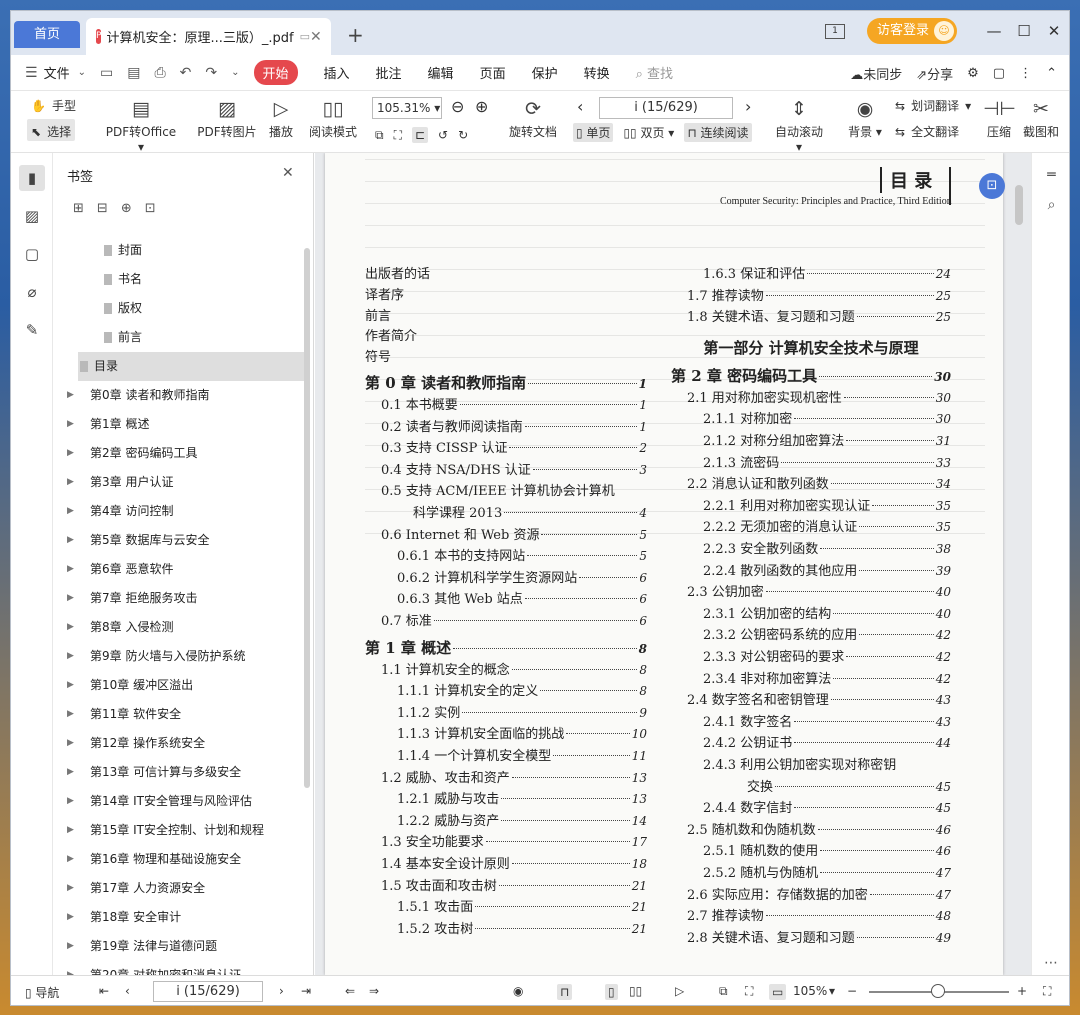 This screenshot has width=1080, height=1015. I want to click on actual-size-icon: ⧉, so click(379, 135).